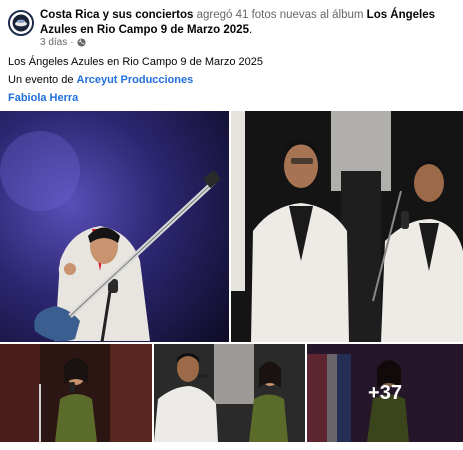 Image resolution: width=463 pixels, height=450 pixels. I want to click on event-org-link: Arceyut Producciones, so click(135, 80).